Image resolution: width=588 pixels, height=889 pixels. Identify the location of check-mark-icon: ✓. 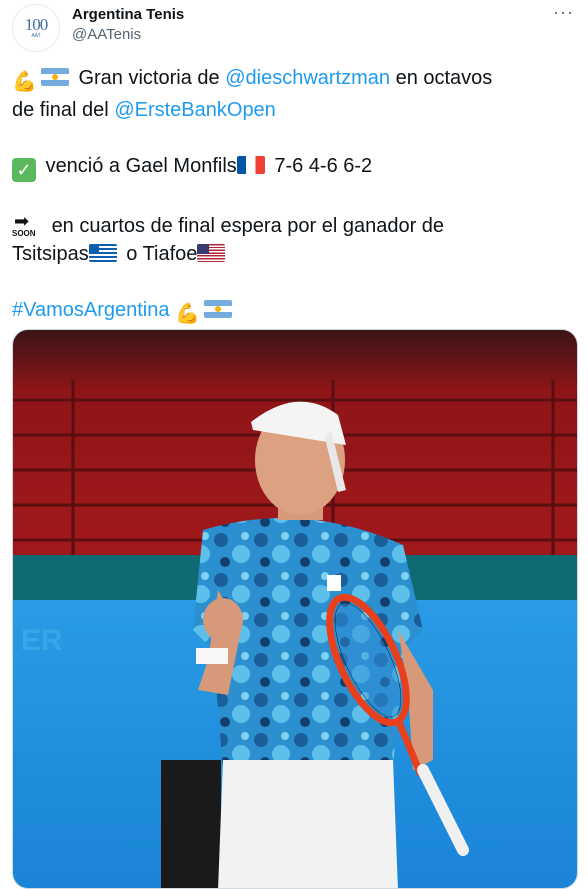
(24, 170).